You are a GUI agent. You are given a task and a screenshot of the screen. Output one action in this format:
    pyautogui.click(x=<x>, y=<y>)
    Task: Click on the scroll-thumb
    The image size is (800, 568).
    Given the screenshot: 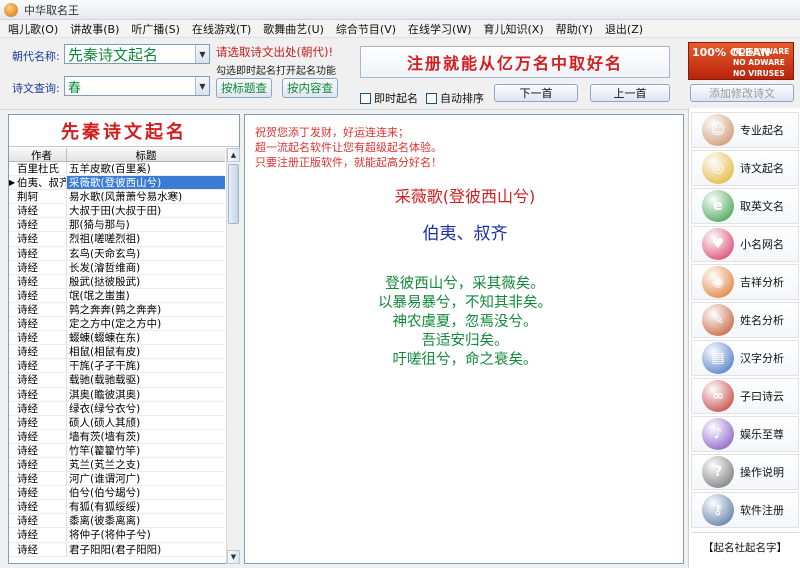 What is the action you would take?
    pyautogui.click(x=233, y=194)
    